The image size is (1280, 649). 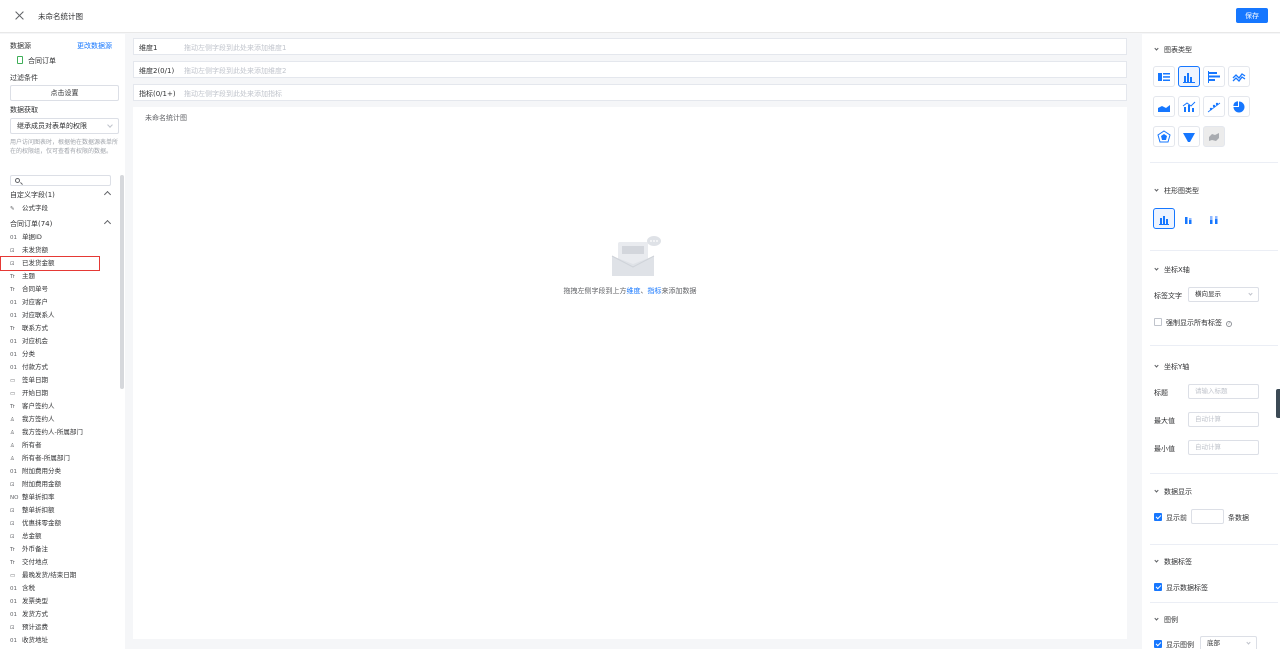 What do you see at coordinates (1173, 492) in the screenshot?
I see `data-display-section: 数据显示` at bounding box center [1173, 492].